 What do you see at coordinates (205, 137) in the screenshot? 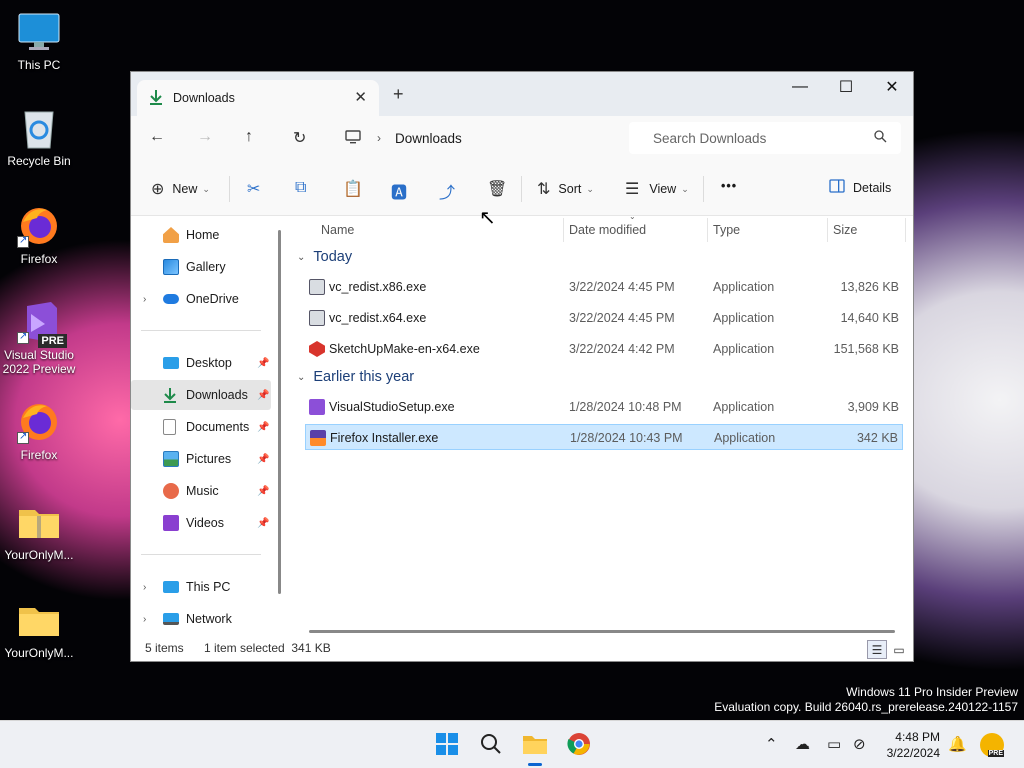
I see `forward-arrow-icon: →` at bounding box center [205, 137].